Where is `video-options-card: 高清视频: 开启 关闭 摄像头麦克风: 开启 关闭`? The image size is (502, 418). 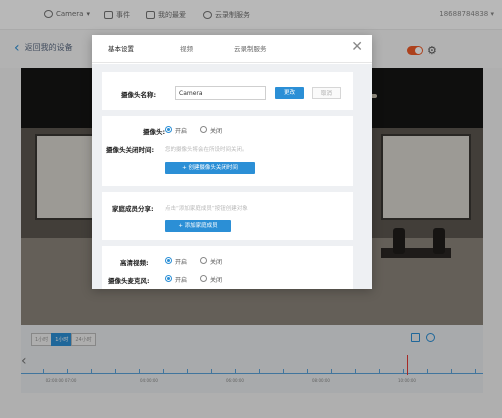
video-options-card: 高清视频: 开启 关闭 摄像头麦克风: 开启 关闭 is located at coordinates (227, 267).